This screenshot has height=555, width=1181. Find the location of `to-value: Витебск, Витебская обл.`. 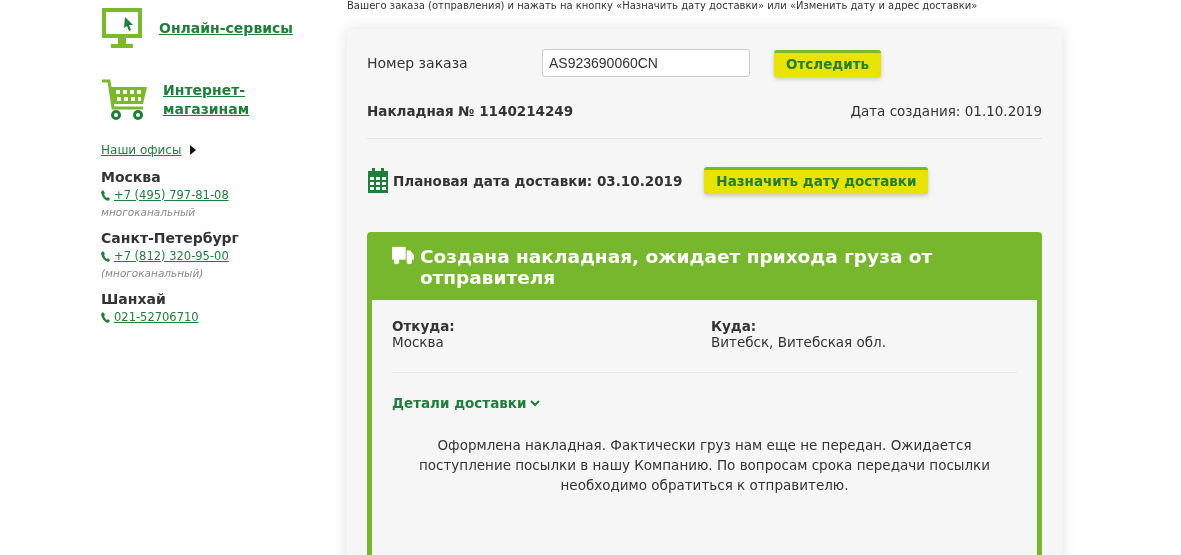

to-value: Витебск, Витебская обл. is located at coordinates (799, 342).